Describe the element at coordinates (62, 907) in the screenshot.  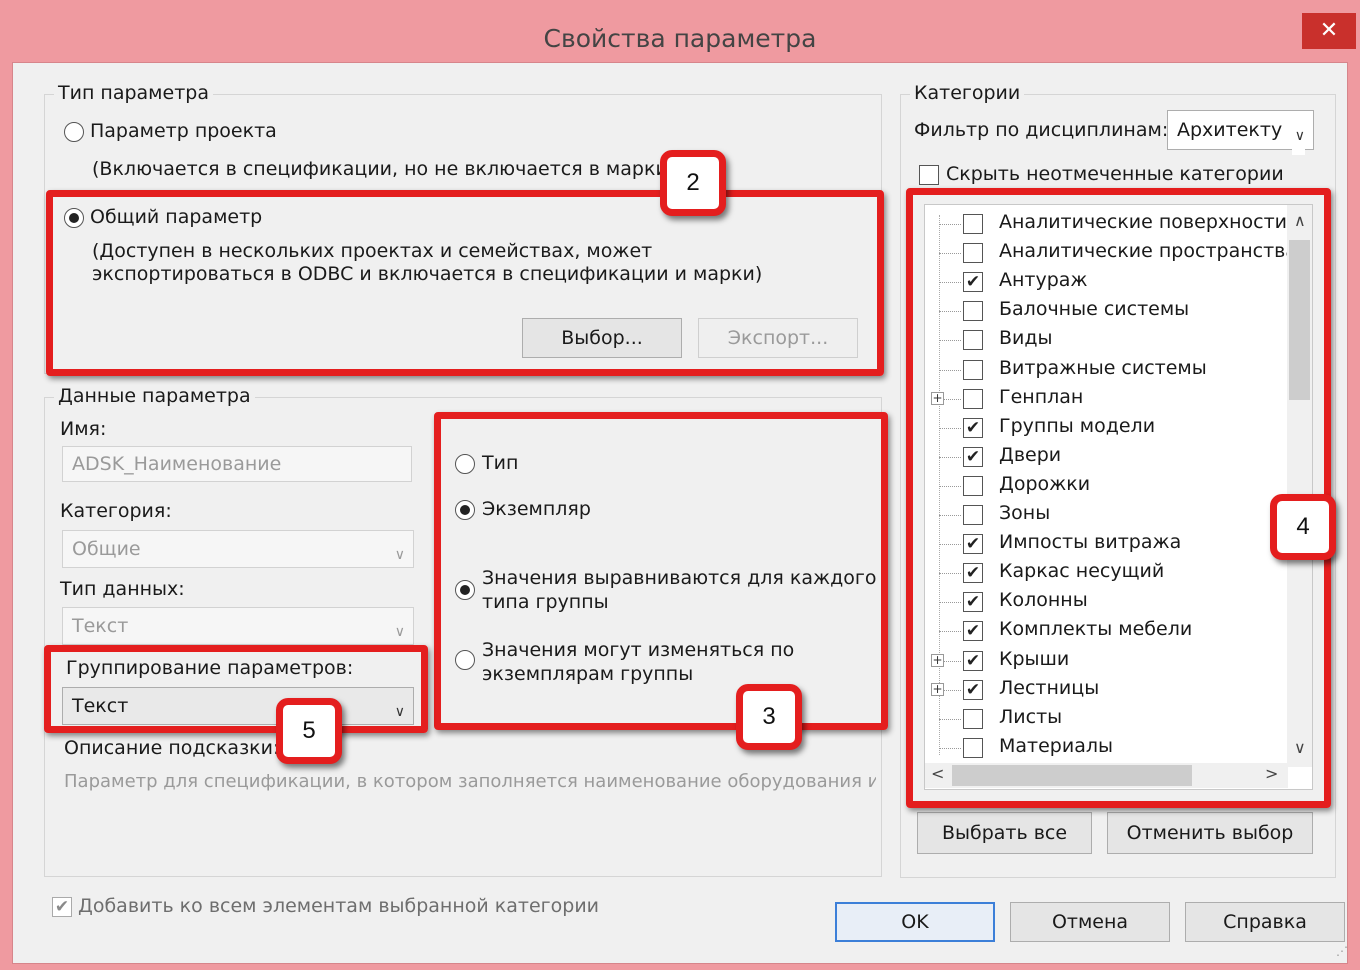
I see `add-to-all-checkbox: ✔` at that location.